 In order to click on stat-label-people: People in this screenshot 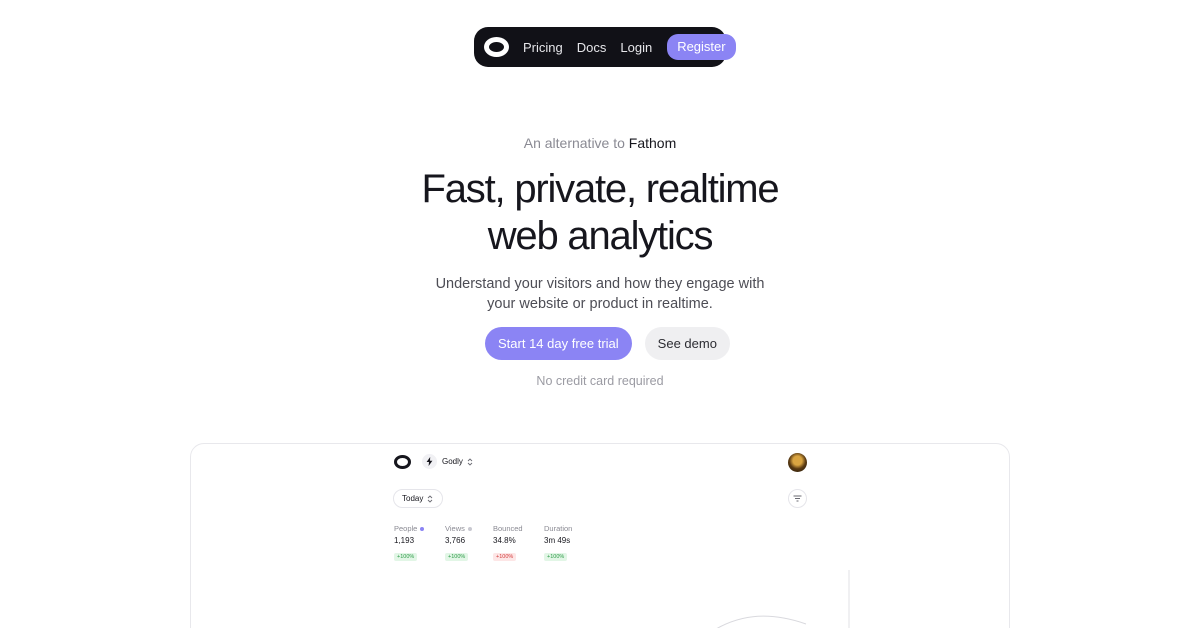, I will do `click(409, 528)`.